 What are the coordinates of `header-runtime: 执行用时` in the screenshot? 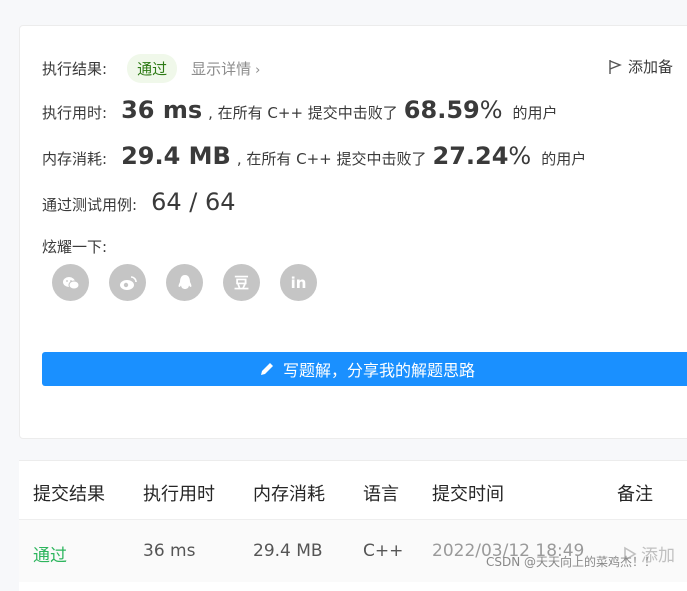 It's located at (179, 494).